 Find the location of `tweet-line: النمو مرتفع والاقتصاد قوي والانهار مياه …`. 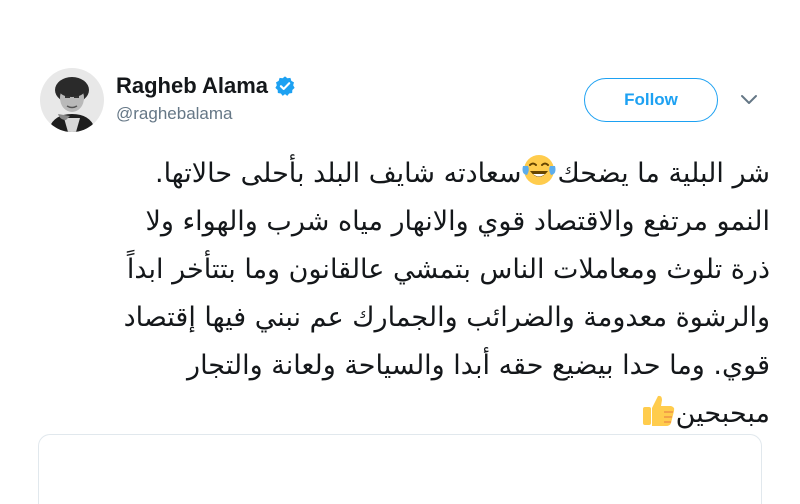

tweet-line: النمو مرتفع والاقتصاد قوي والانهار مياه … is located at coordinates (457, 221).